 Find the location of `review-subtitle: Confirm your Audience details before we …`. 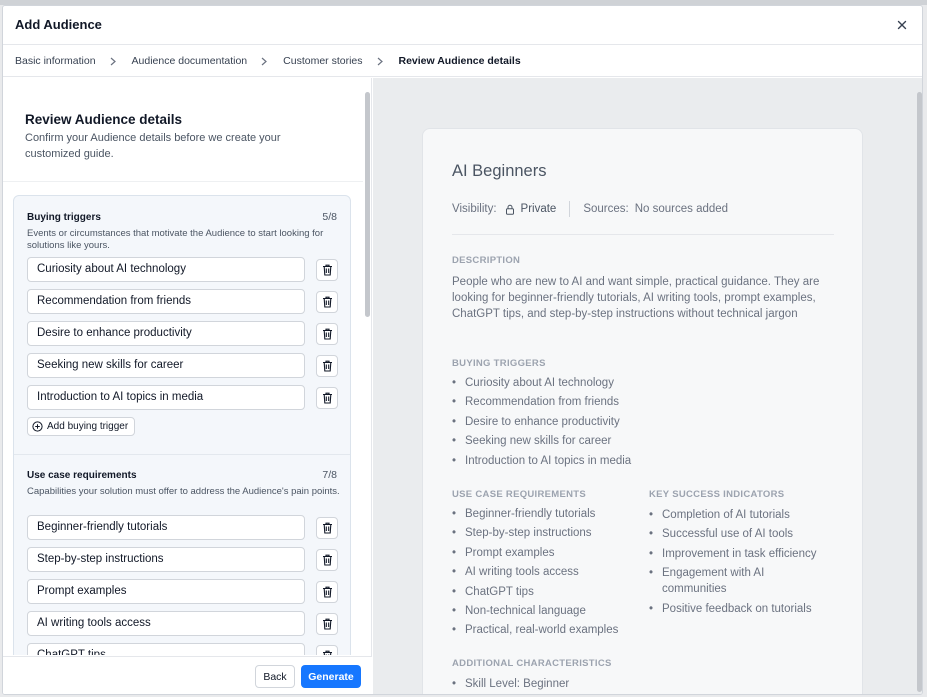

review-subtitle: Confirm your Audience details before we … is located at coordinates (153, 146).